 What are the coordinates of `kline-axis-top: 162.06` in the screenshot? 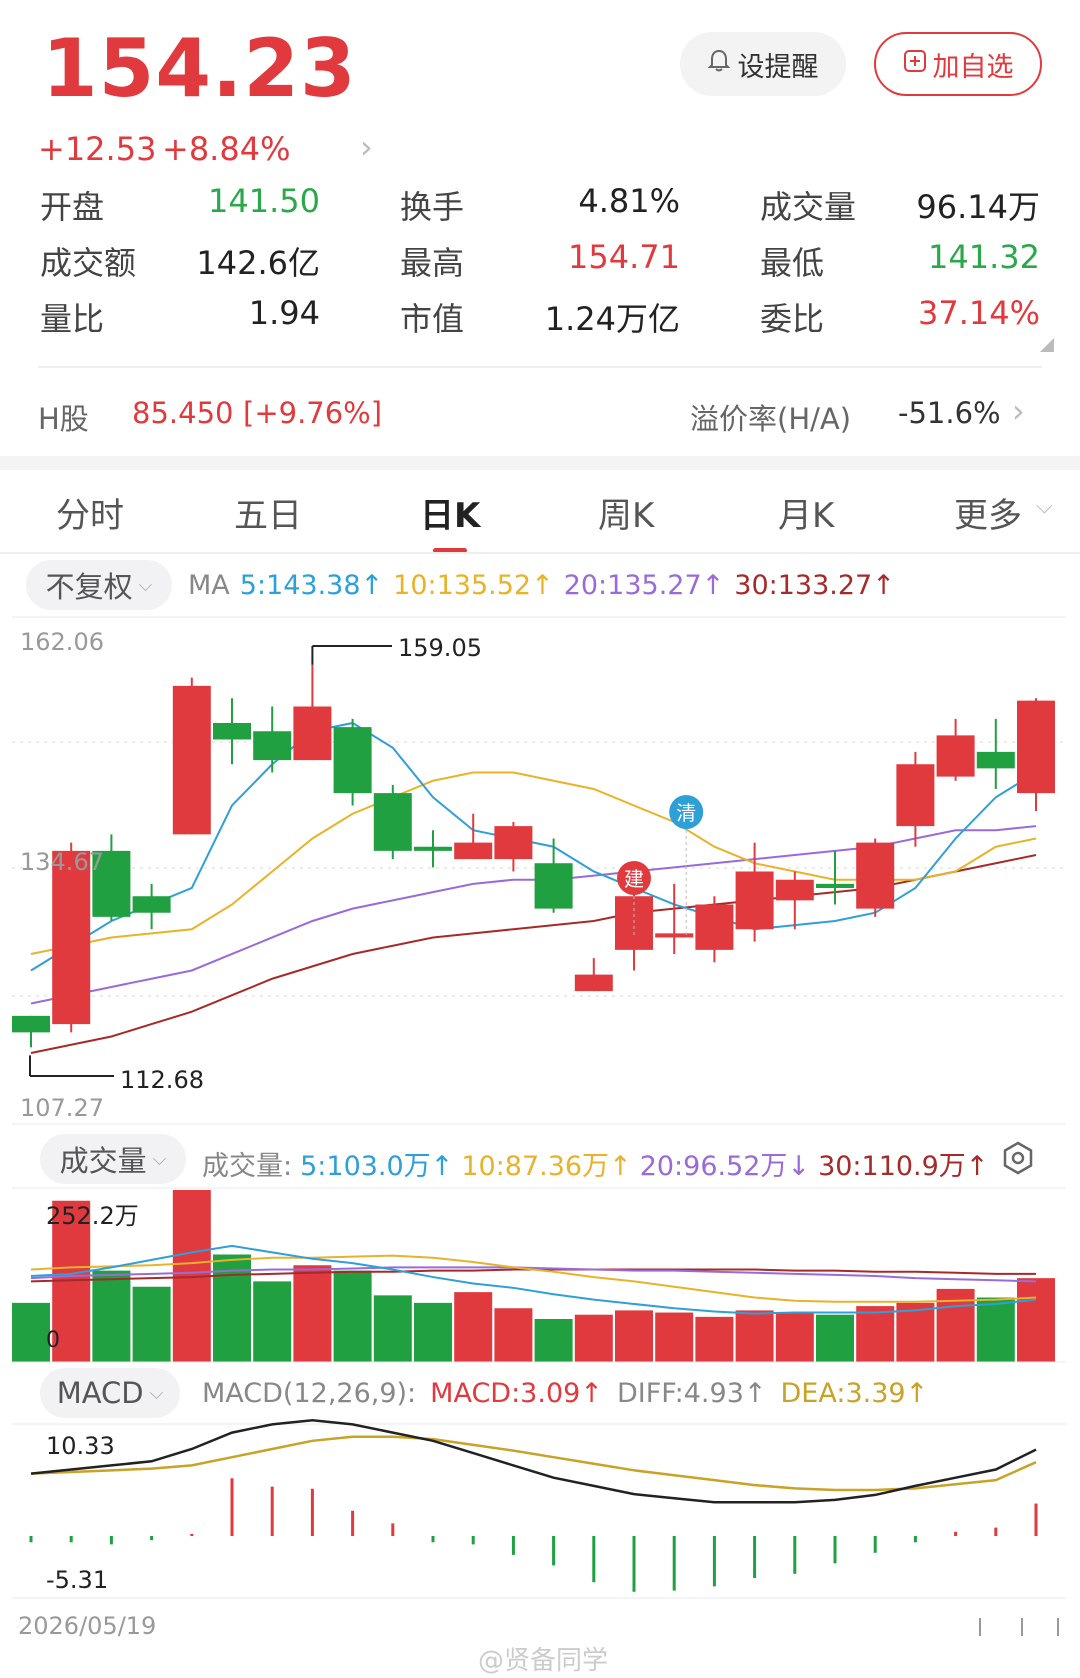 It's located at (62, 642).